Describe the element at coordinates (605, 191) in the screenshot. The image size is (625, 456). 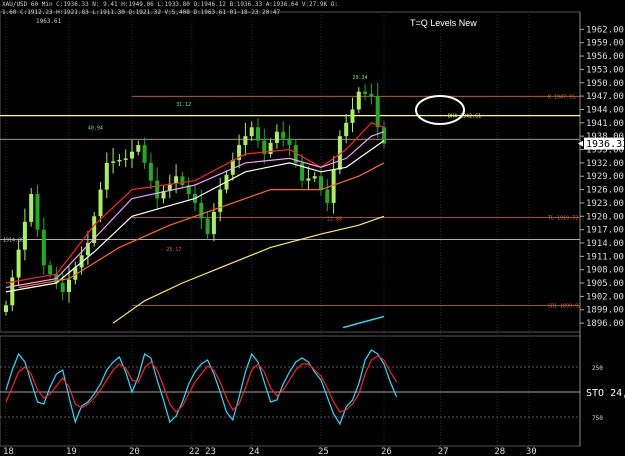
I see `y-tick-label: 1926.00` at that location.